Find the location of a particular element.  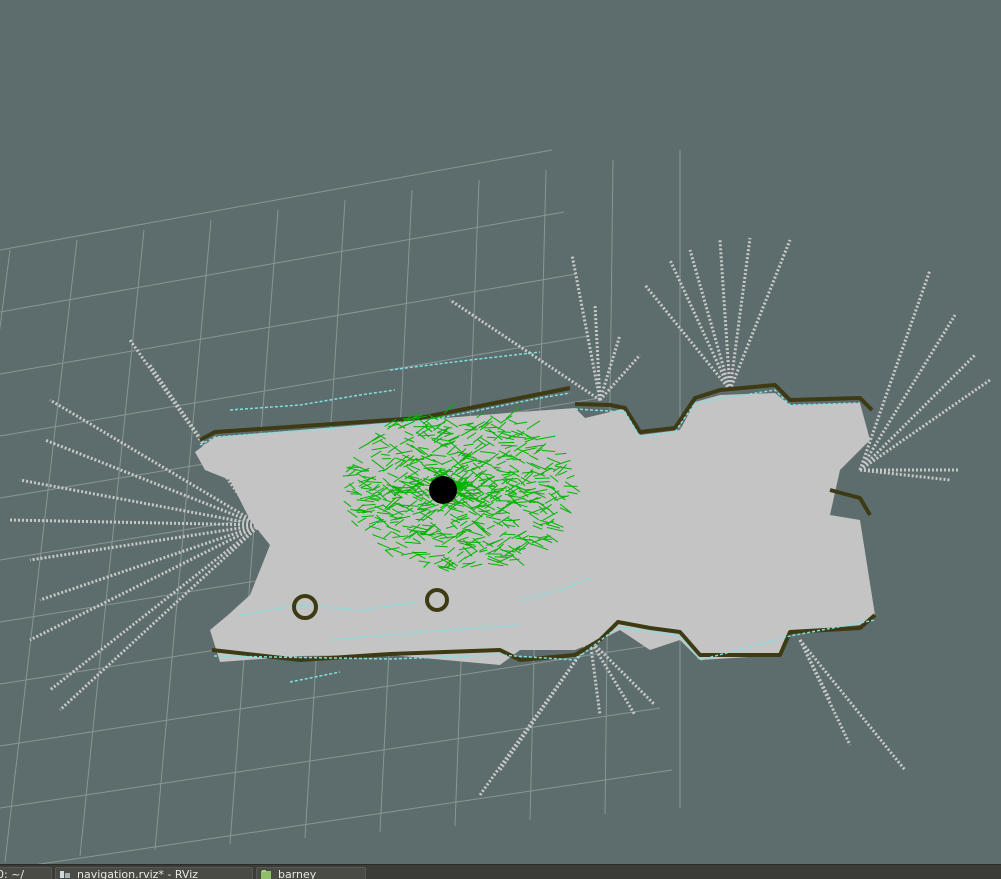

taskbar-item-files-label: barney is located at coordinates (297, 873).